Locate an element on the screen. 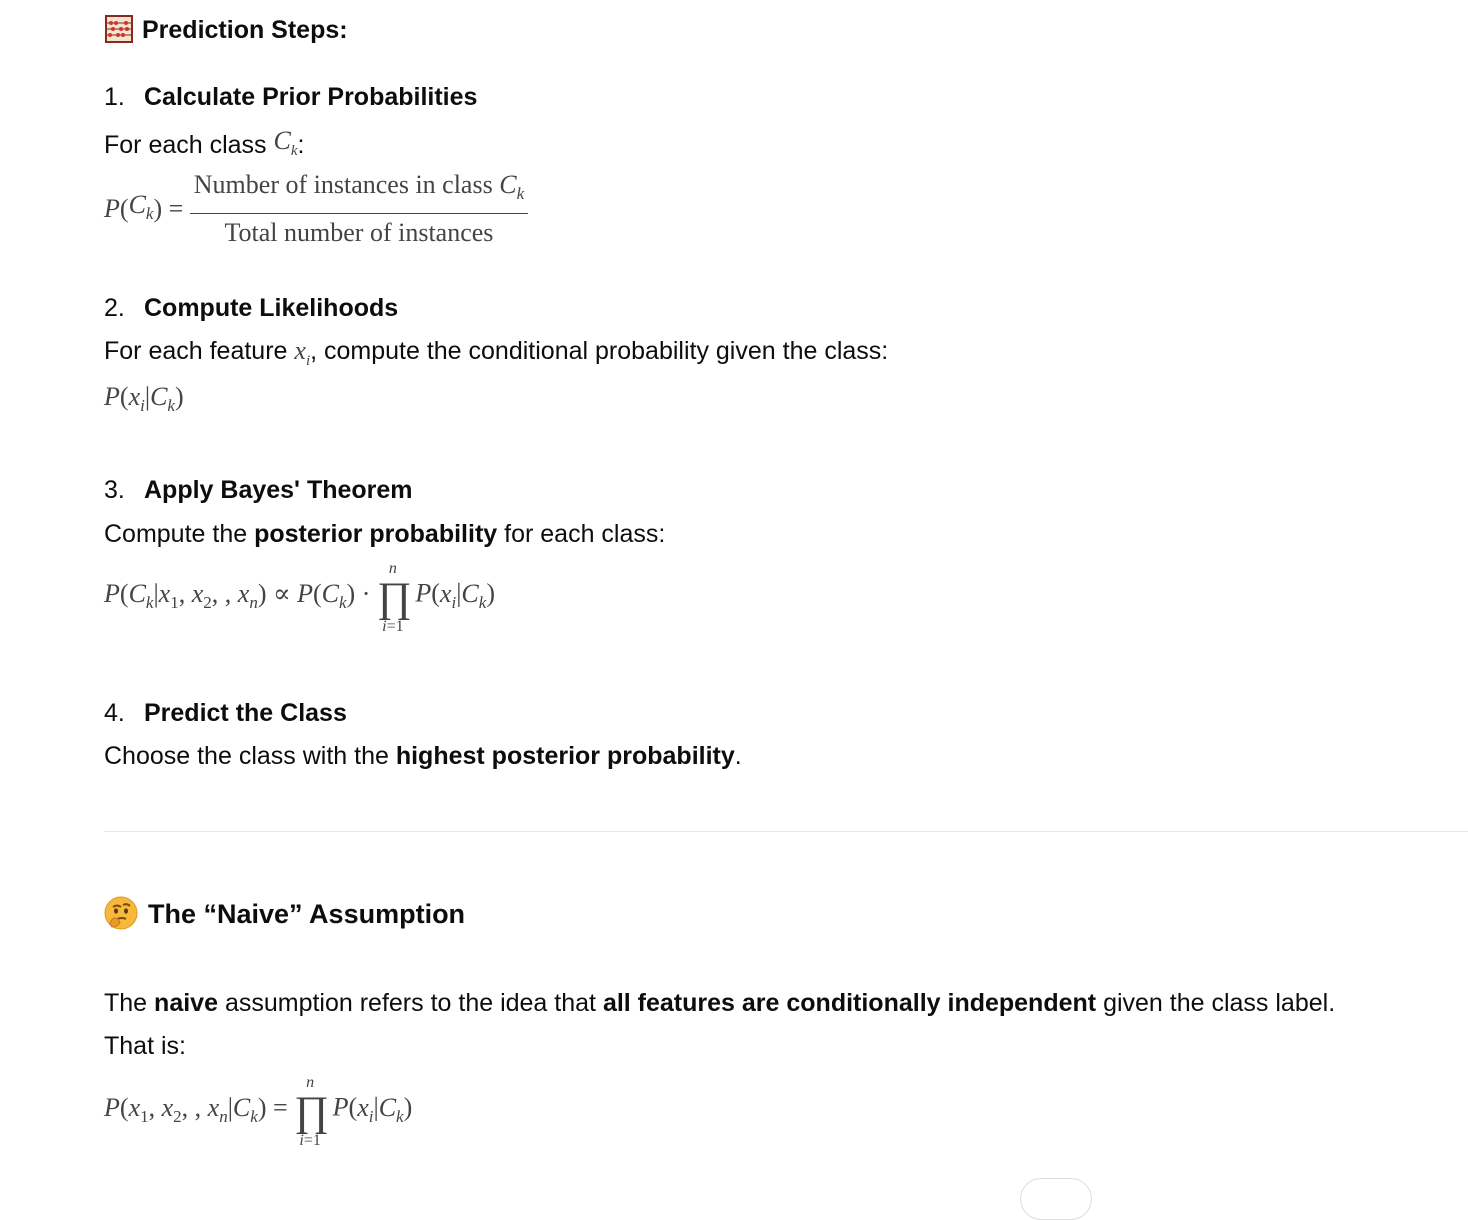  thinking-face-icon is located at coordinates (121, 913).